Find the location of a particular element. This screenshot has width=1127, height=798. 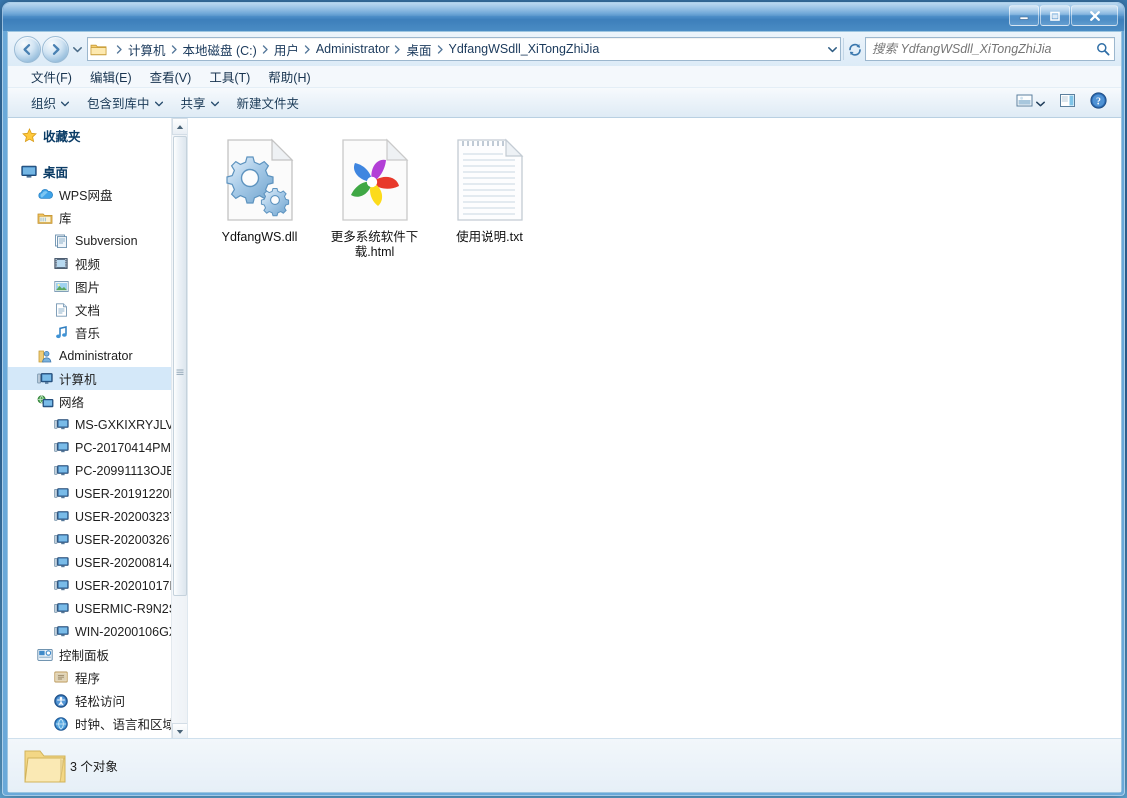

organize-button: 组织 is located at coordinates (50, 102).